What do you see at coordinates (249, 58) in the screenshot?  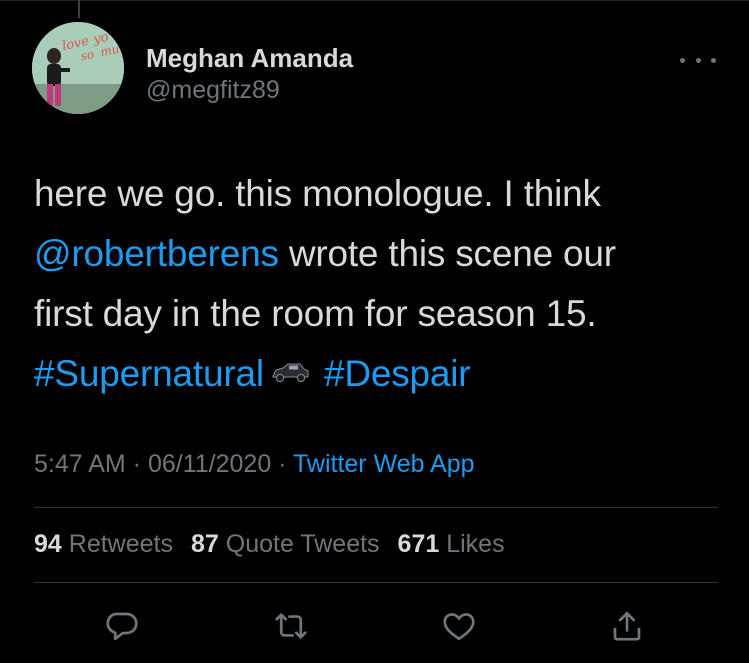 I see `author-display-name: Meghan Amanda` at bounding box center [249, 58].